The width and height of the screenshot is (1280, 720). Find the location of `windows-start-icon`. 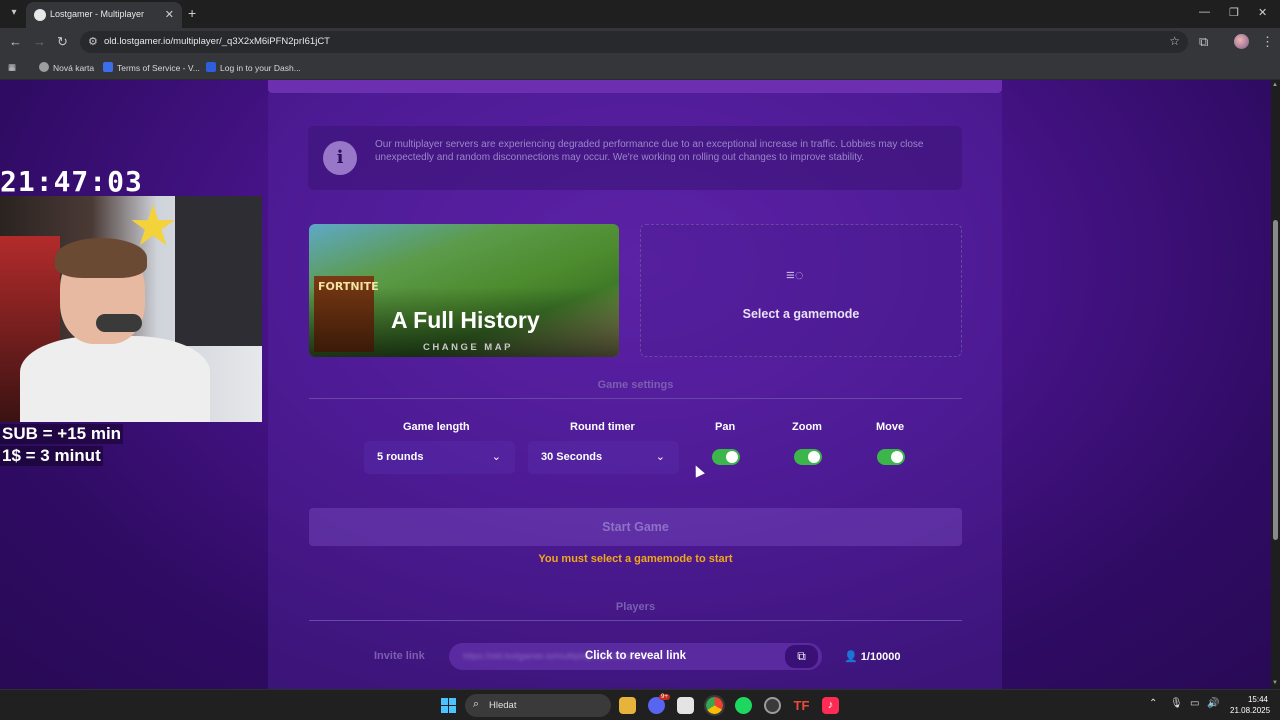

windows-start-icon is located at coordinates (448, 705).